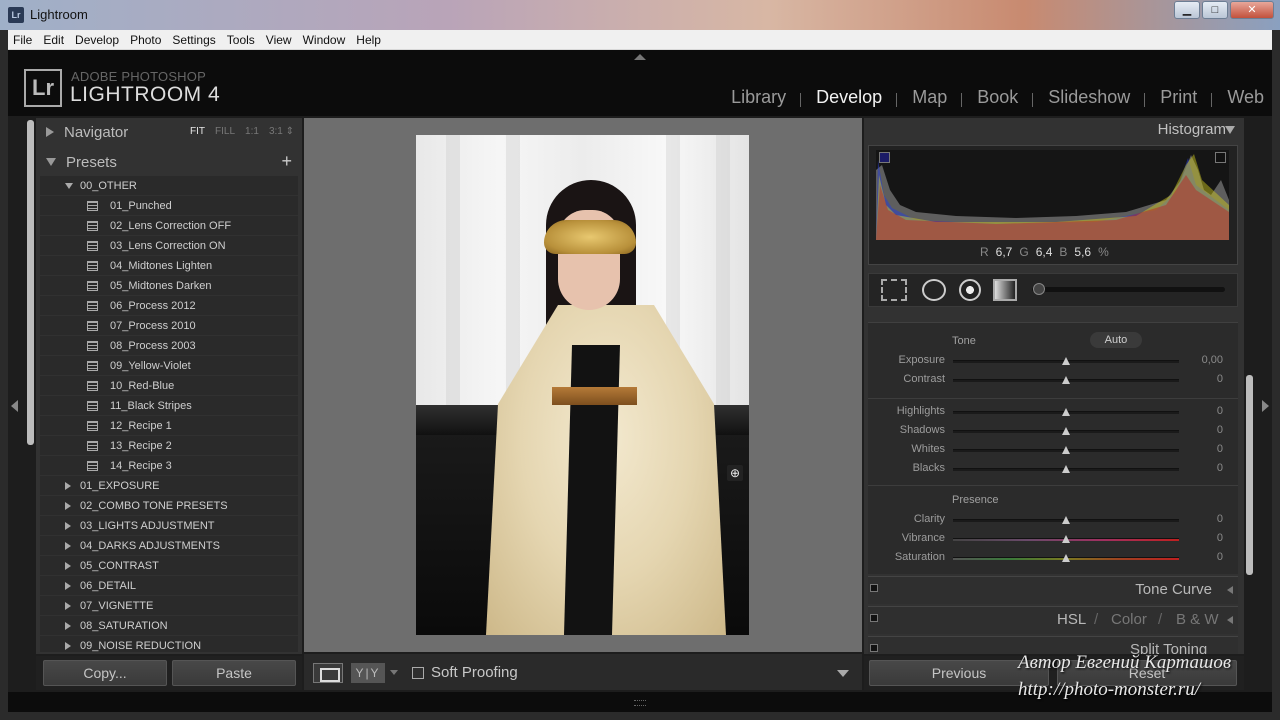 The width and height of the screenshot is (1280, 720). What do you see at coordinates (252, 131) in the screenshot?
I see `zoom-1-1: 1:1` at bounding box center [252, 131].